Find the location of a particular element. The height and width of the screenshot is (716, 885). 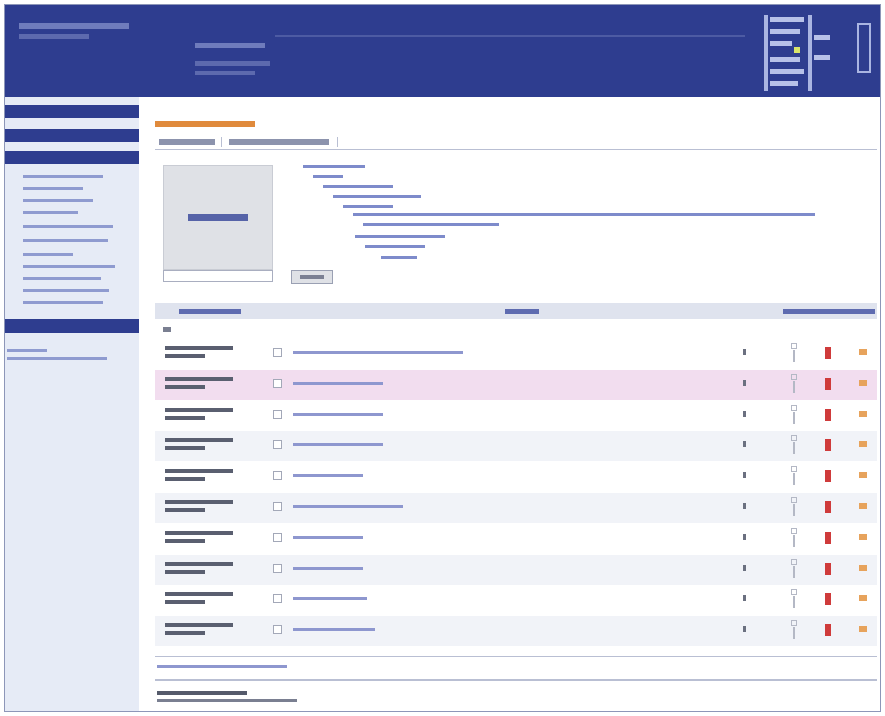

sidebar-footer-link is located at coordinates (57, 358).